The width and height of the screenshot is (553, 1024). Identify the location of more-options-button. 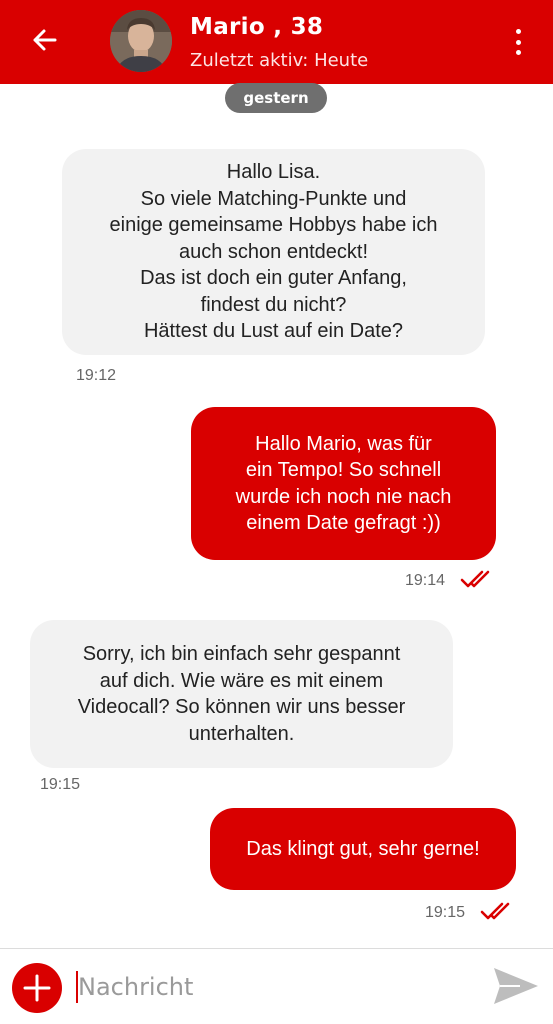
(518, 42).